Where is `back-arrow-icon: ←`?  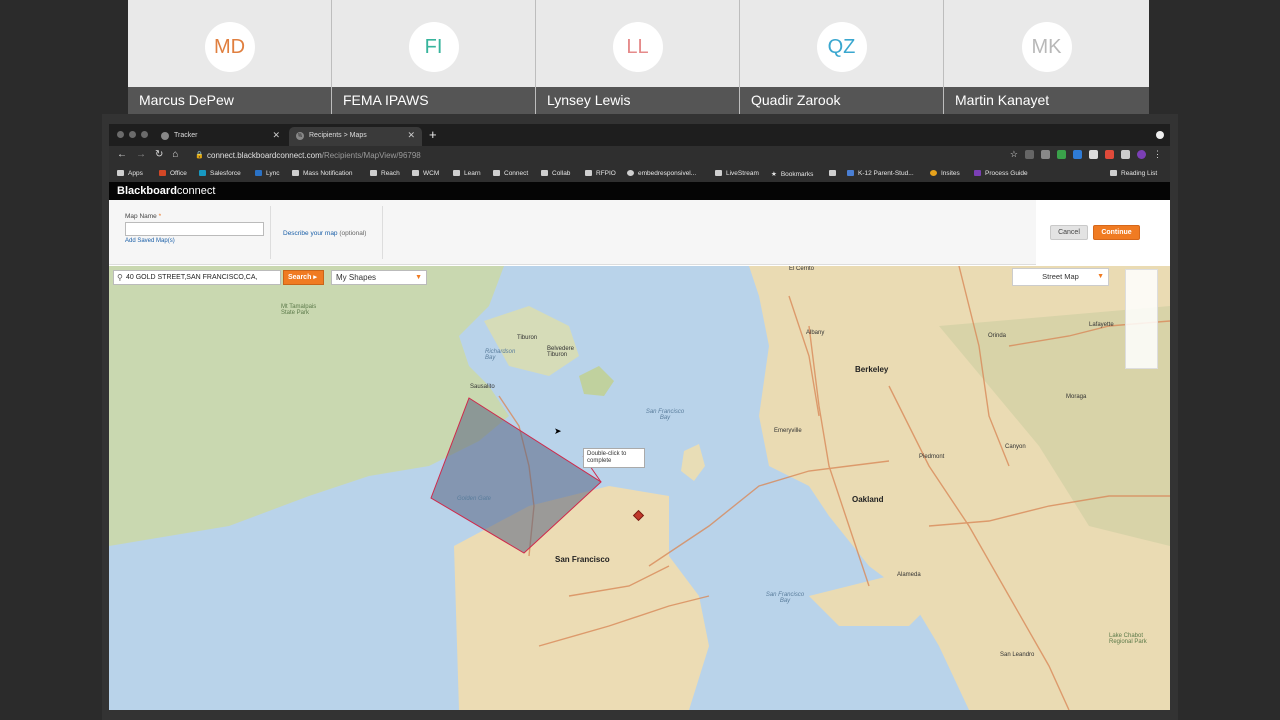
back-arrow-icon: ← is located at coordinates (122, 154).